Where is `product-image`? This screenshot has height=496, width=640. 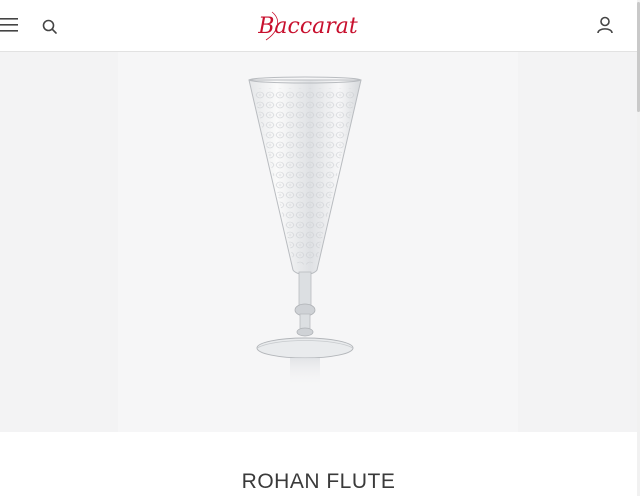
product-image is located at coordinates (305, 230).